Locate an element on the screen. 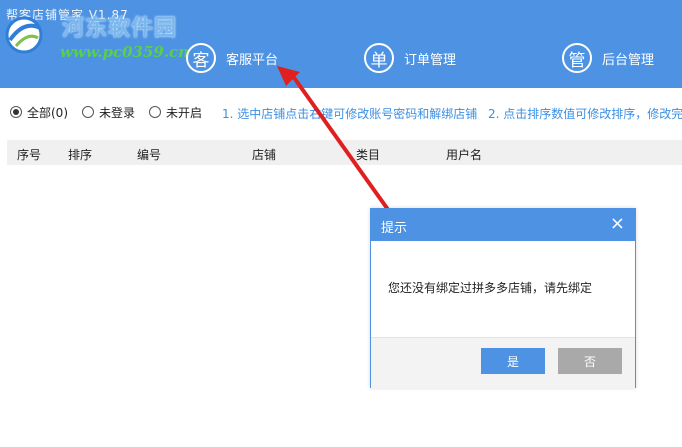 The height and width of the screenshot is (447, 682). hint-sort: 2. 点击排序数值可修改排序，修改完 is located at coordinates (585, 114).